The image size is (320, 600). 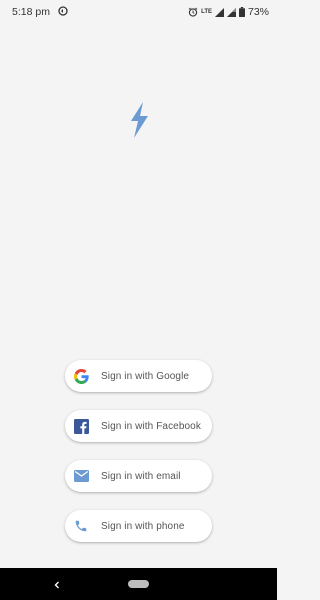 What do you see at coordinates (151, 426) in the screenshot?
I see `sign-in-facebook-label: Sign in with Facebook` at bounding box center [151, 426].